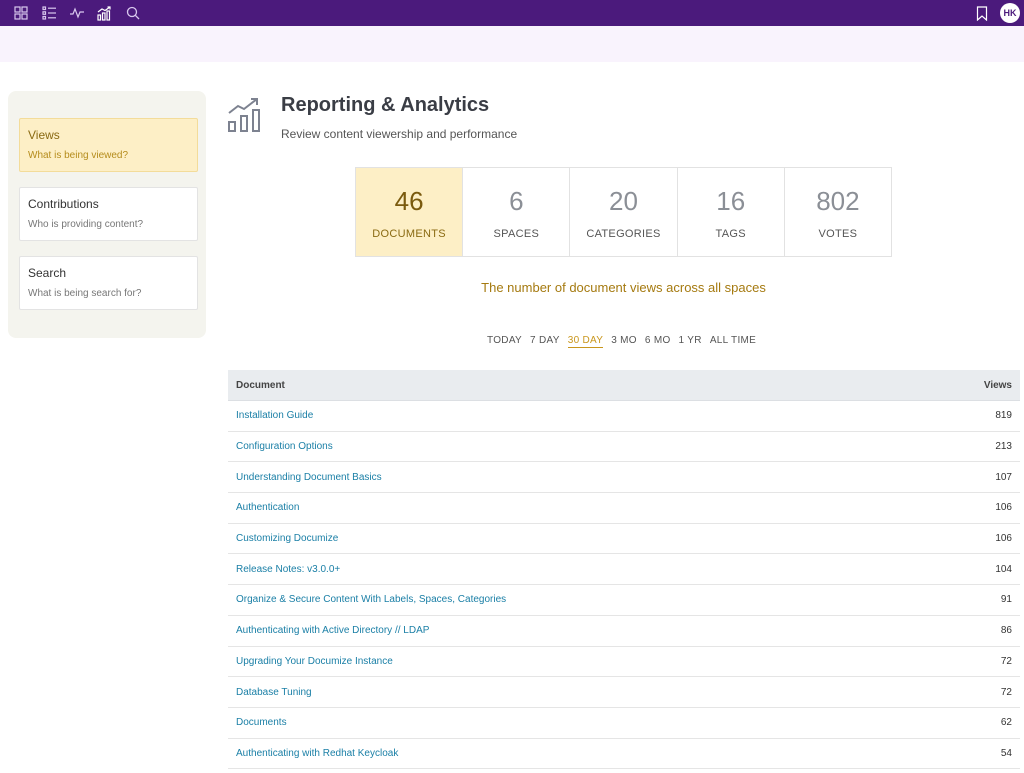 The width and height of the screenshot is (1024, 773). I want to click on stat-categories: 20 CATEGORIES, so click(624, 212).